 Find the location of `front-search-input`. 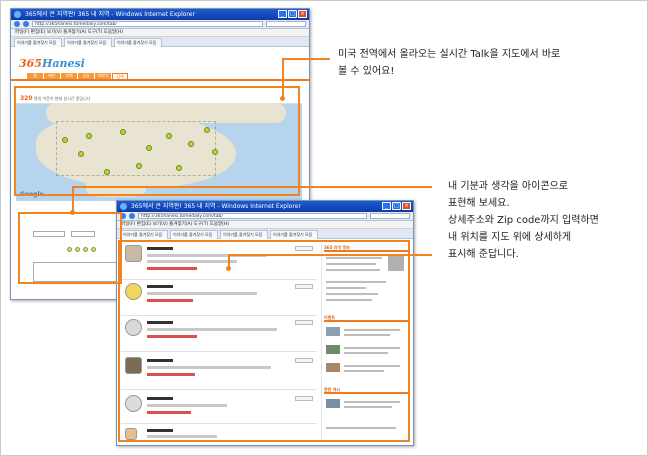

front-search-input is located at coordinates (390, 216).